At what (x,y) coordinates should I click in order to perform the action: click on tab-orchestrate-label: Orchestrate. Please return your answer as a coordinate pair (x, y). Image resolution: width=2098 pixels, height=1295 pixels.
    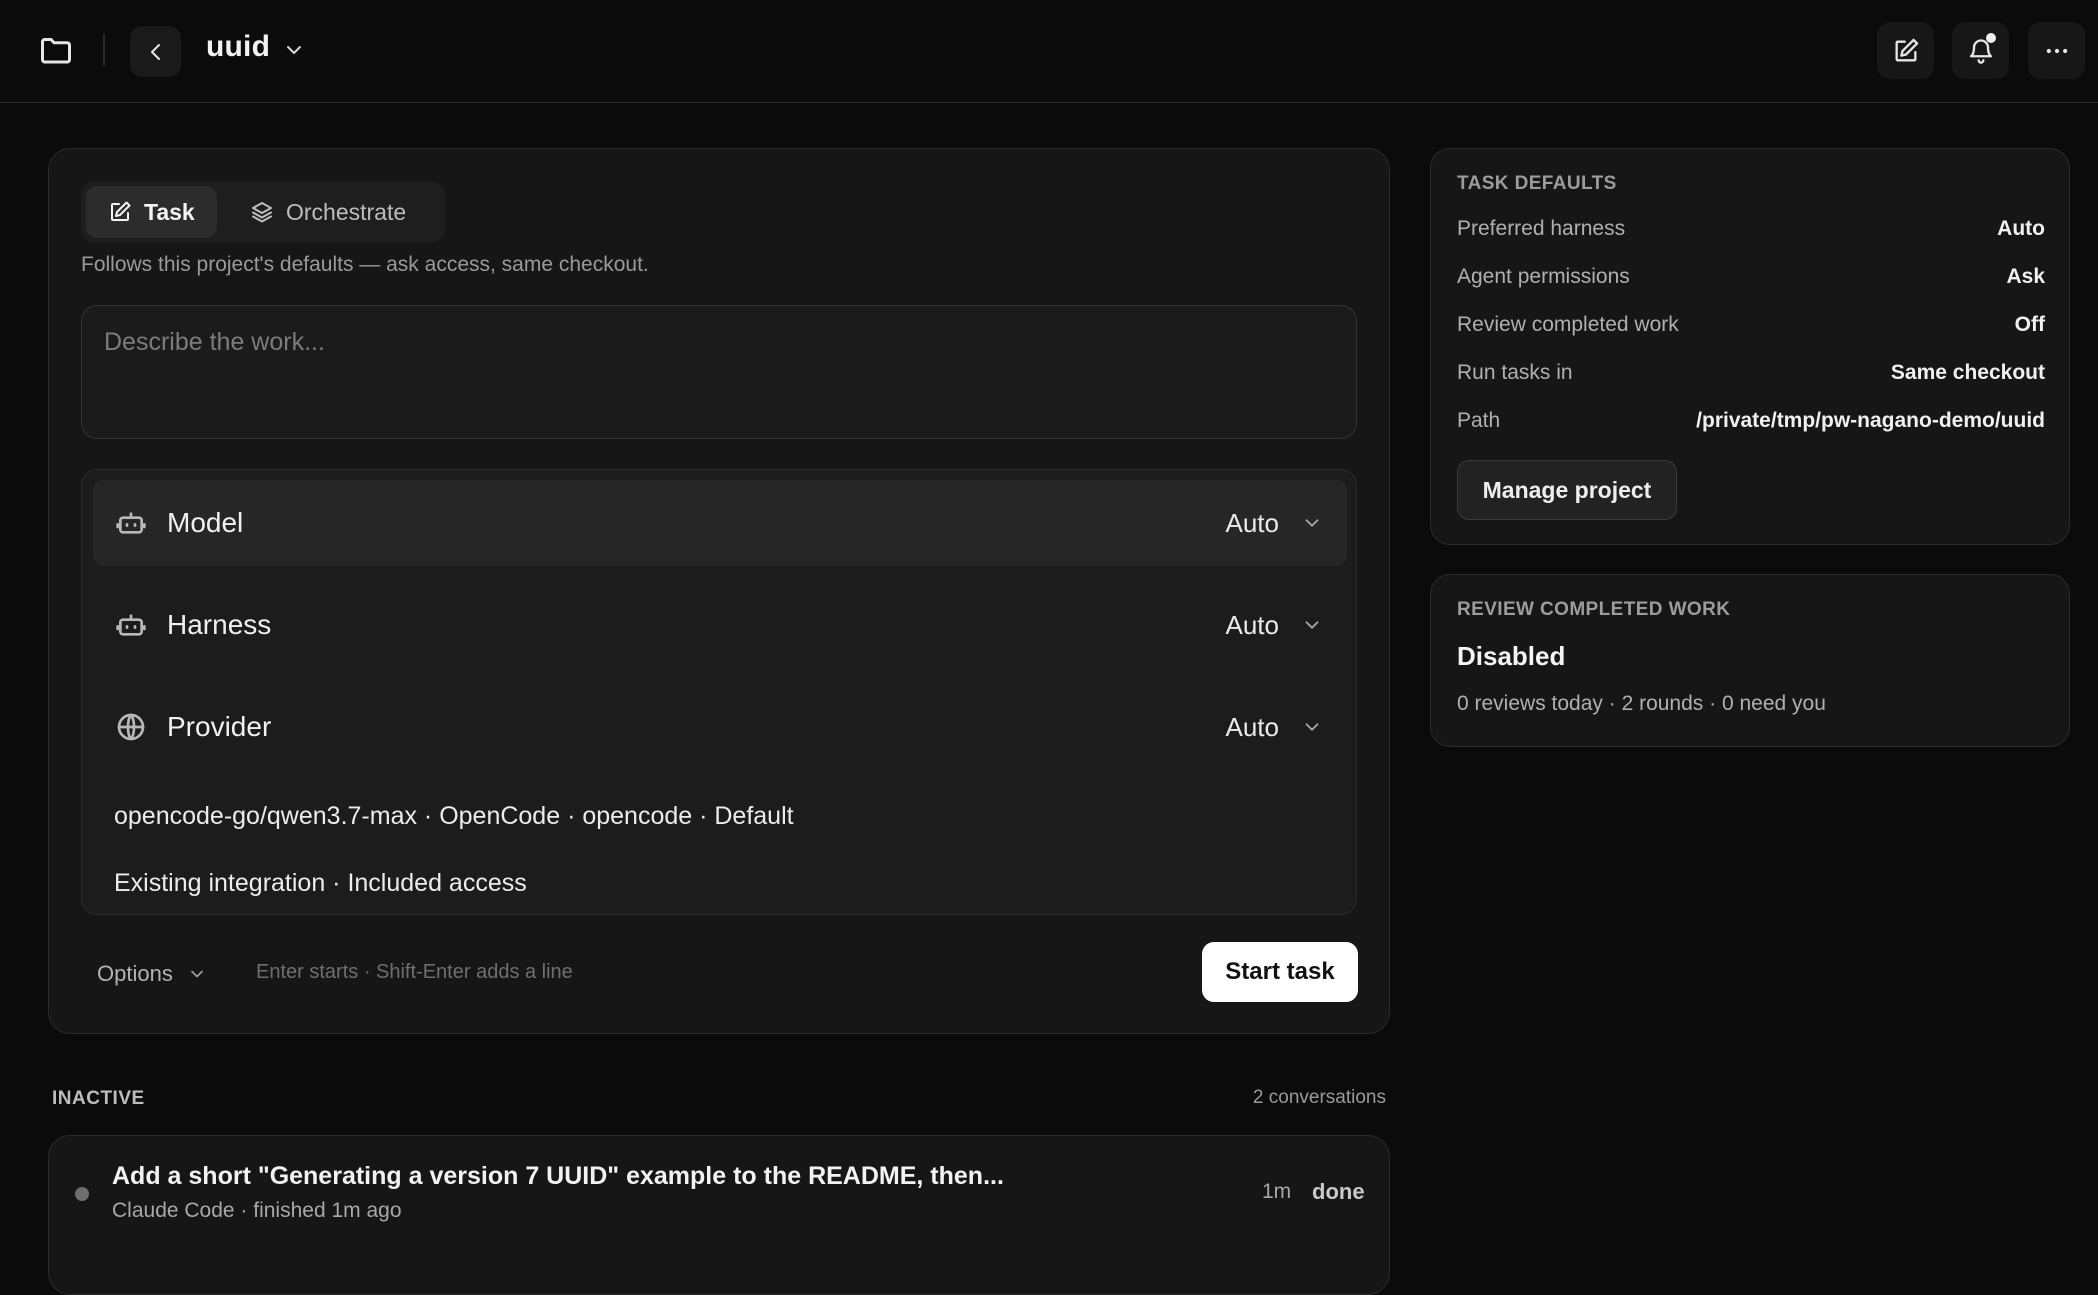
    Looking at the image, I should click on (346, 211).